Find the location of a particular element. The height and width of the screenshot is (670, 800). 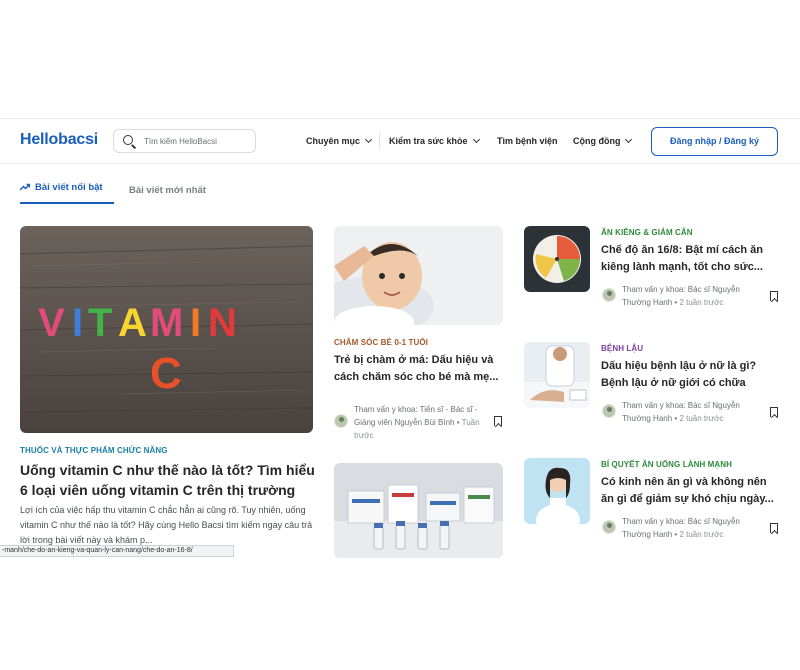

category-label: CHĂM SÓC BÉ 0-1 TUỔI is located at coordinates (381, 342).